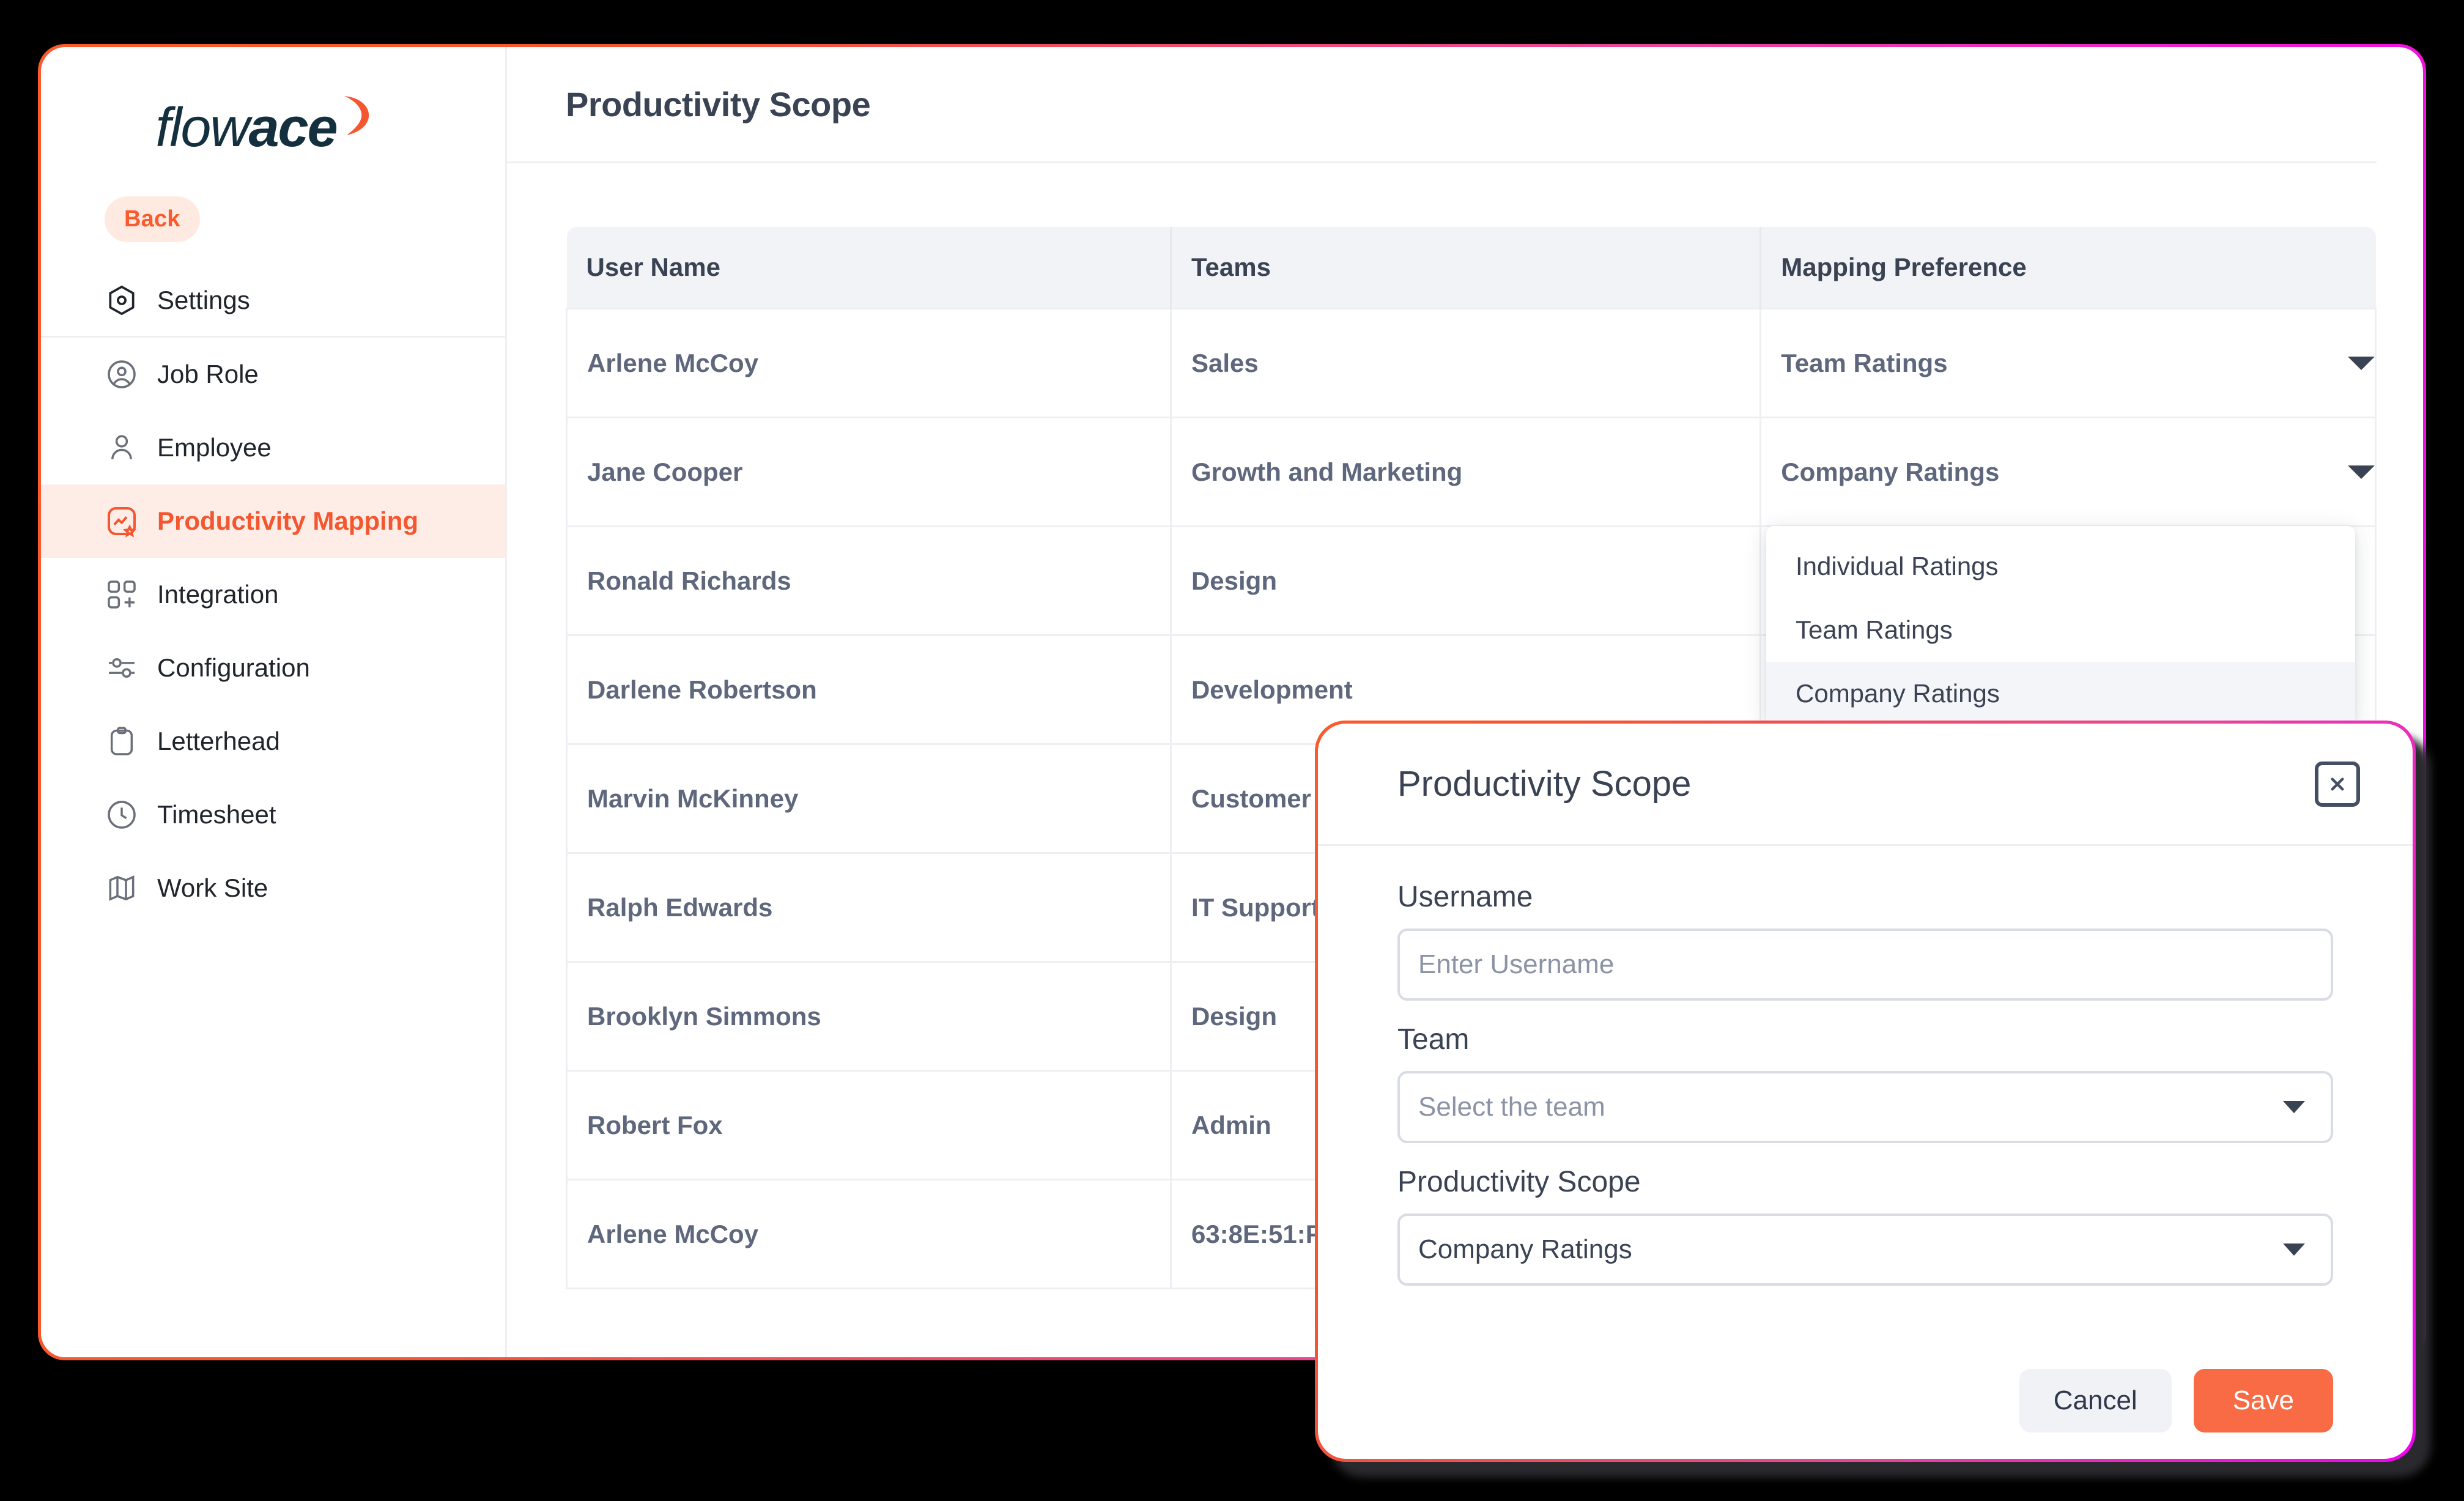 This screenshot has width=2464, height=1501. I want to click on user-circle-icon, so click(122, 374).